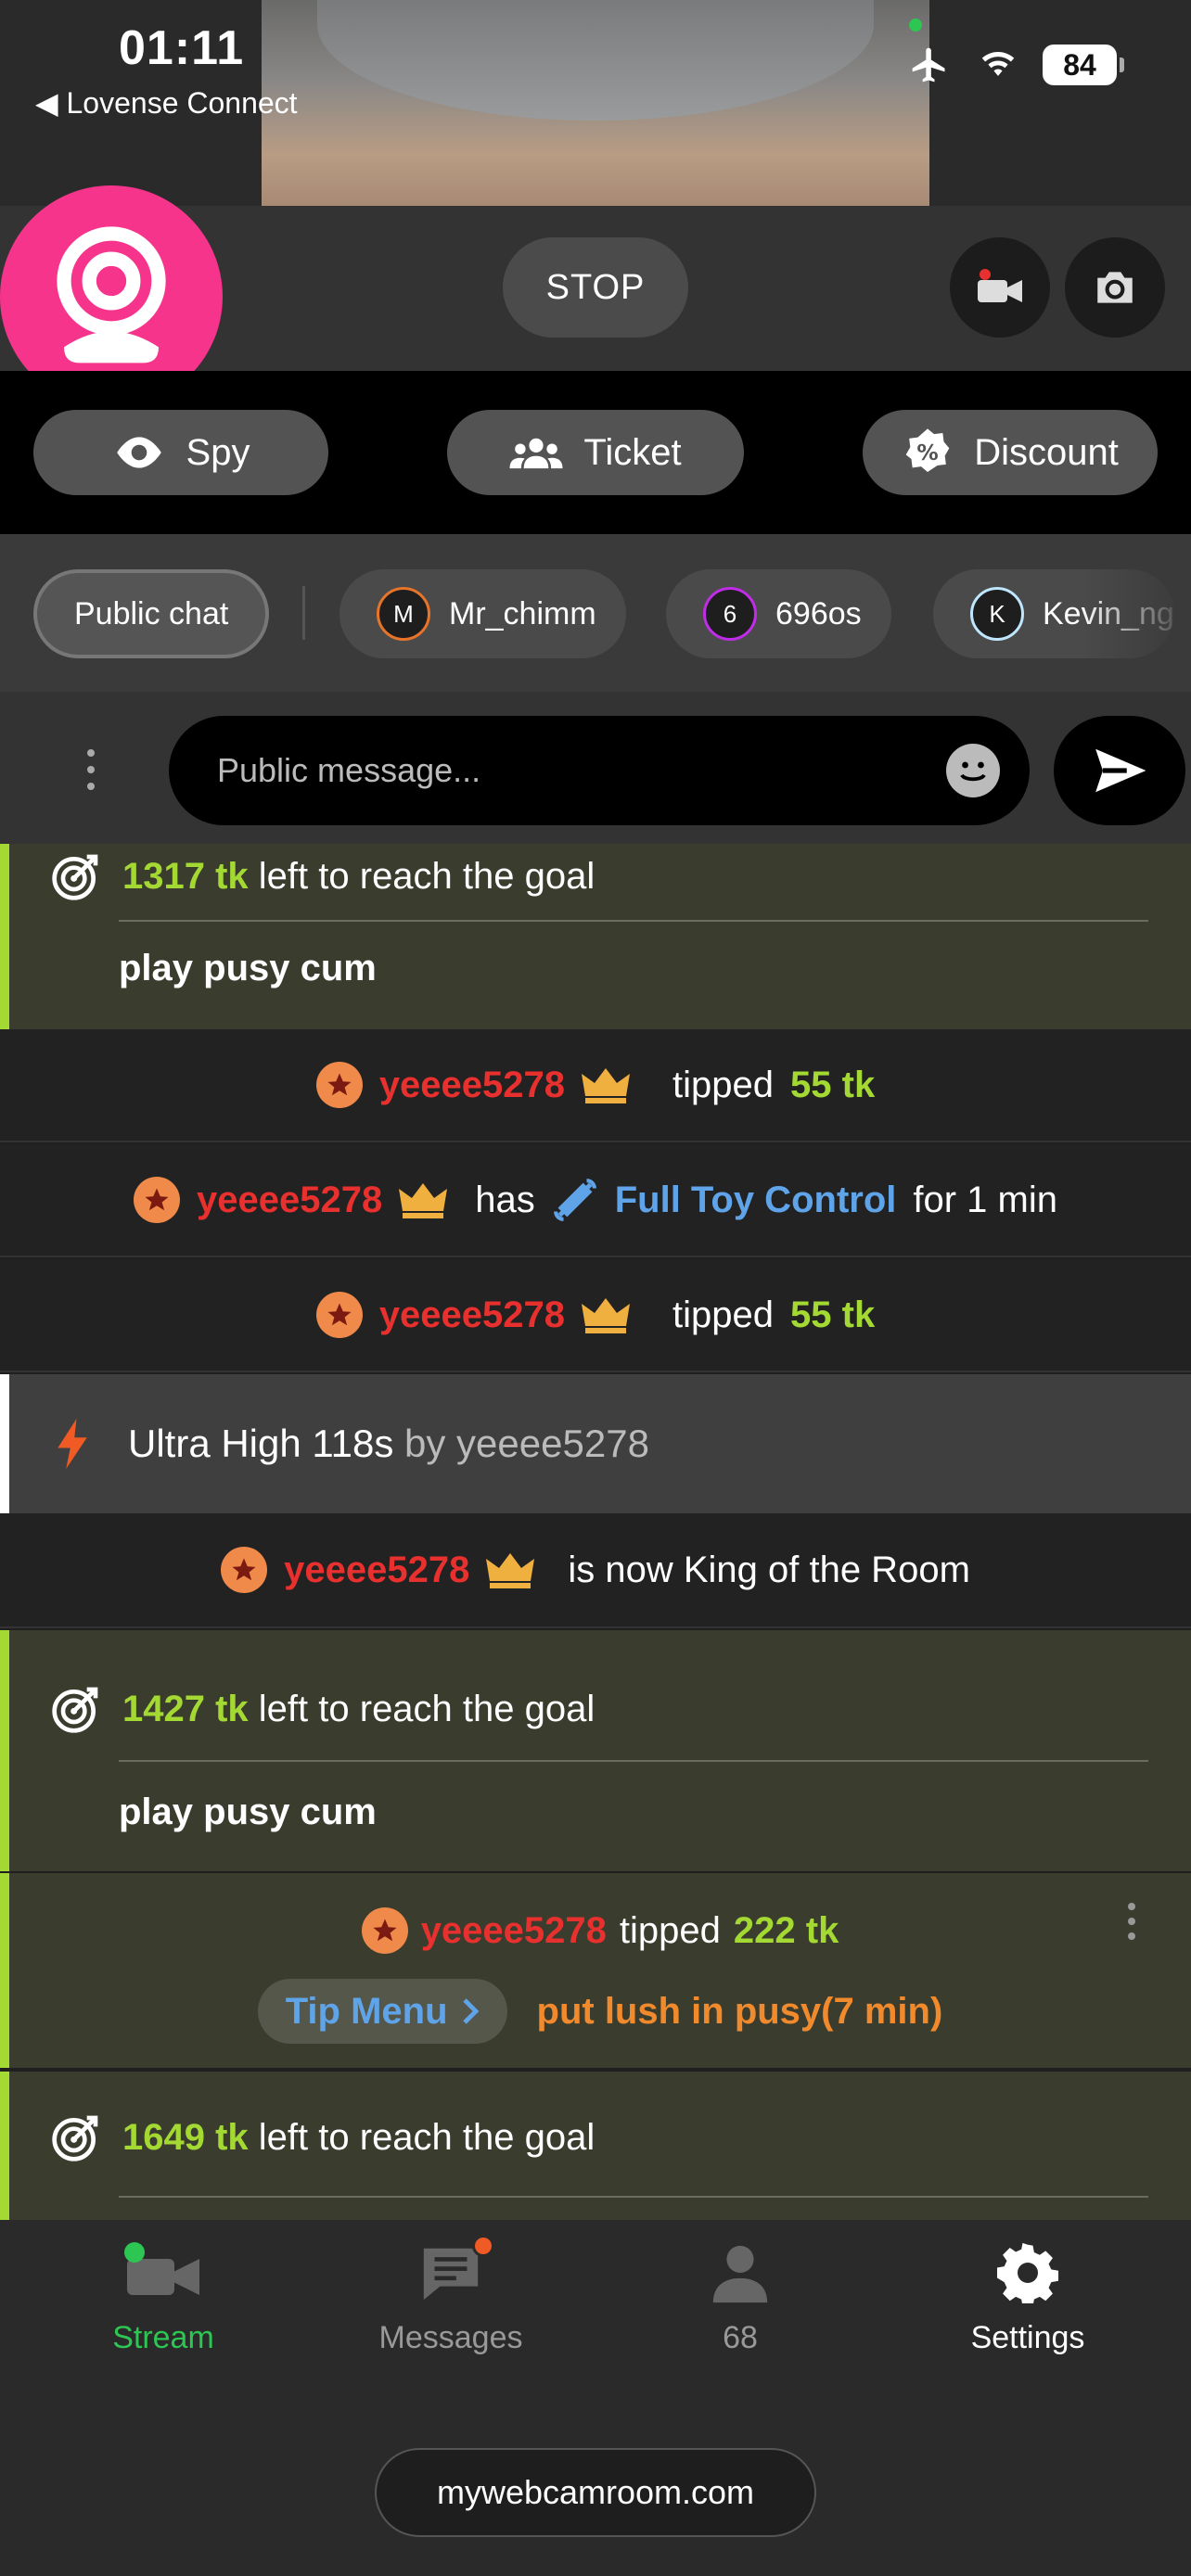  Describe the element at coordinates (322, 881) in the screenshot. I see `goal-line: 1317 tk left to reach the goal` at that location.